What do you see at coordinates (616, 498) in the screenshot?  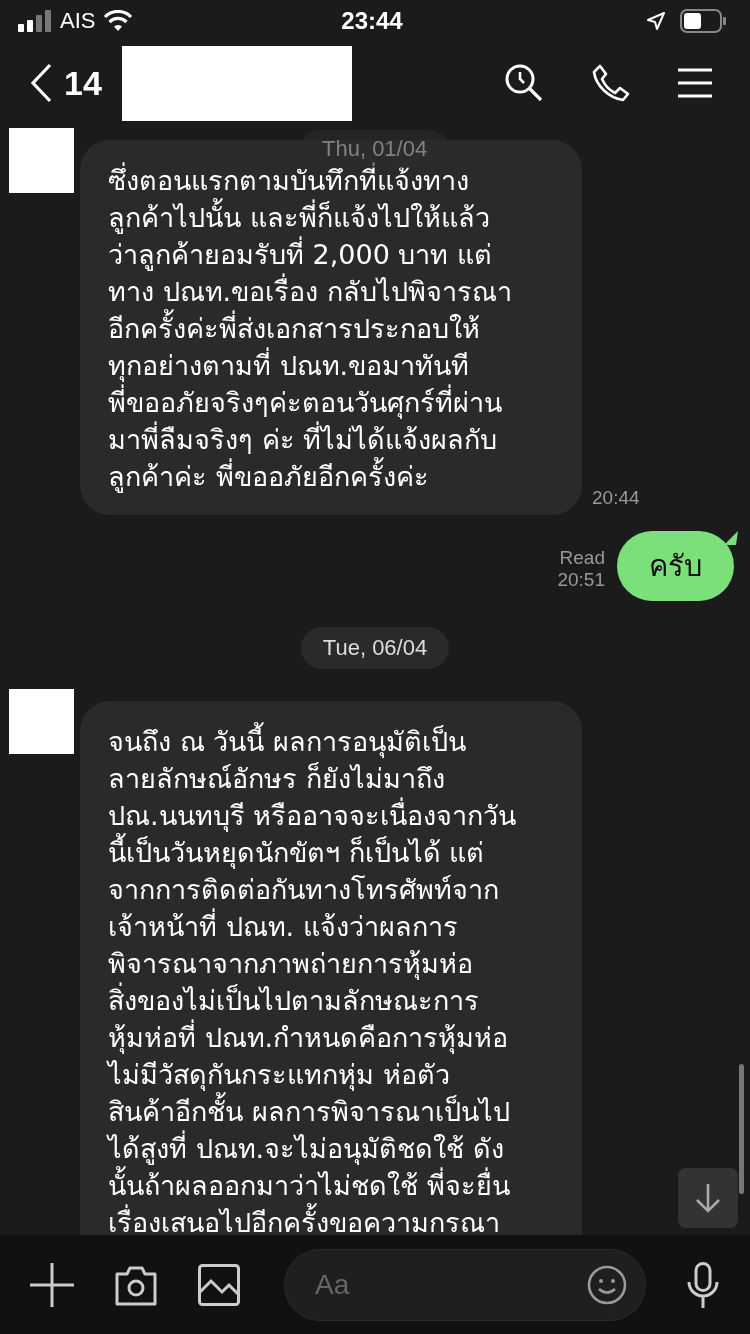 I see `message-time: 20:44` at bounding box center [616, 498].